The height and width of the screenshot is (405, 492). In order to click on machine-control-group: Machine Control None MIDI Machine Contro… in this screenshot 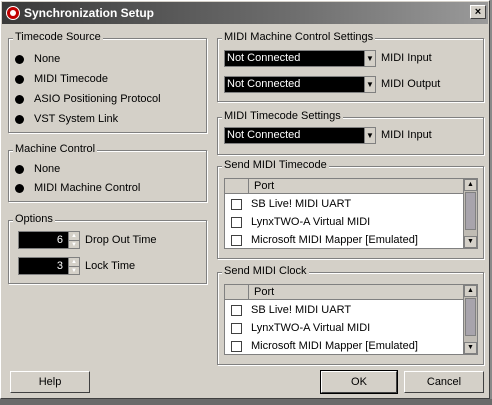, I will do `click(107, 172)`.